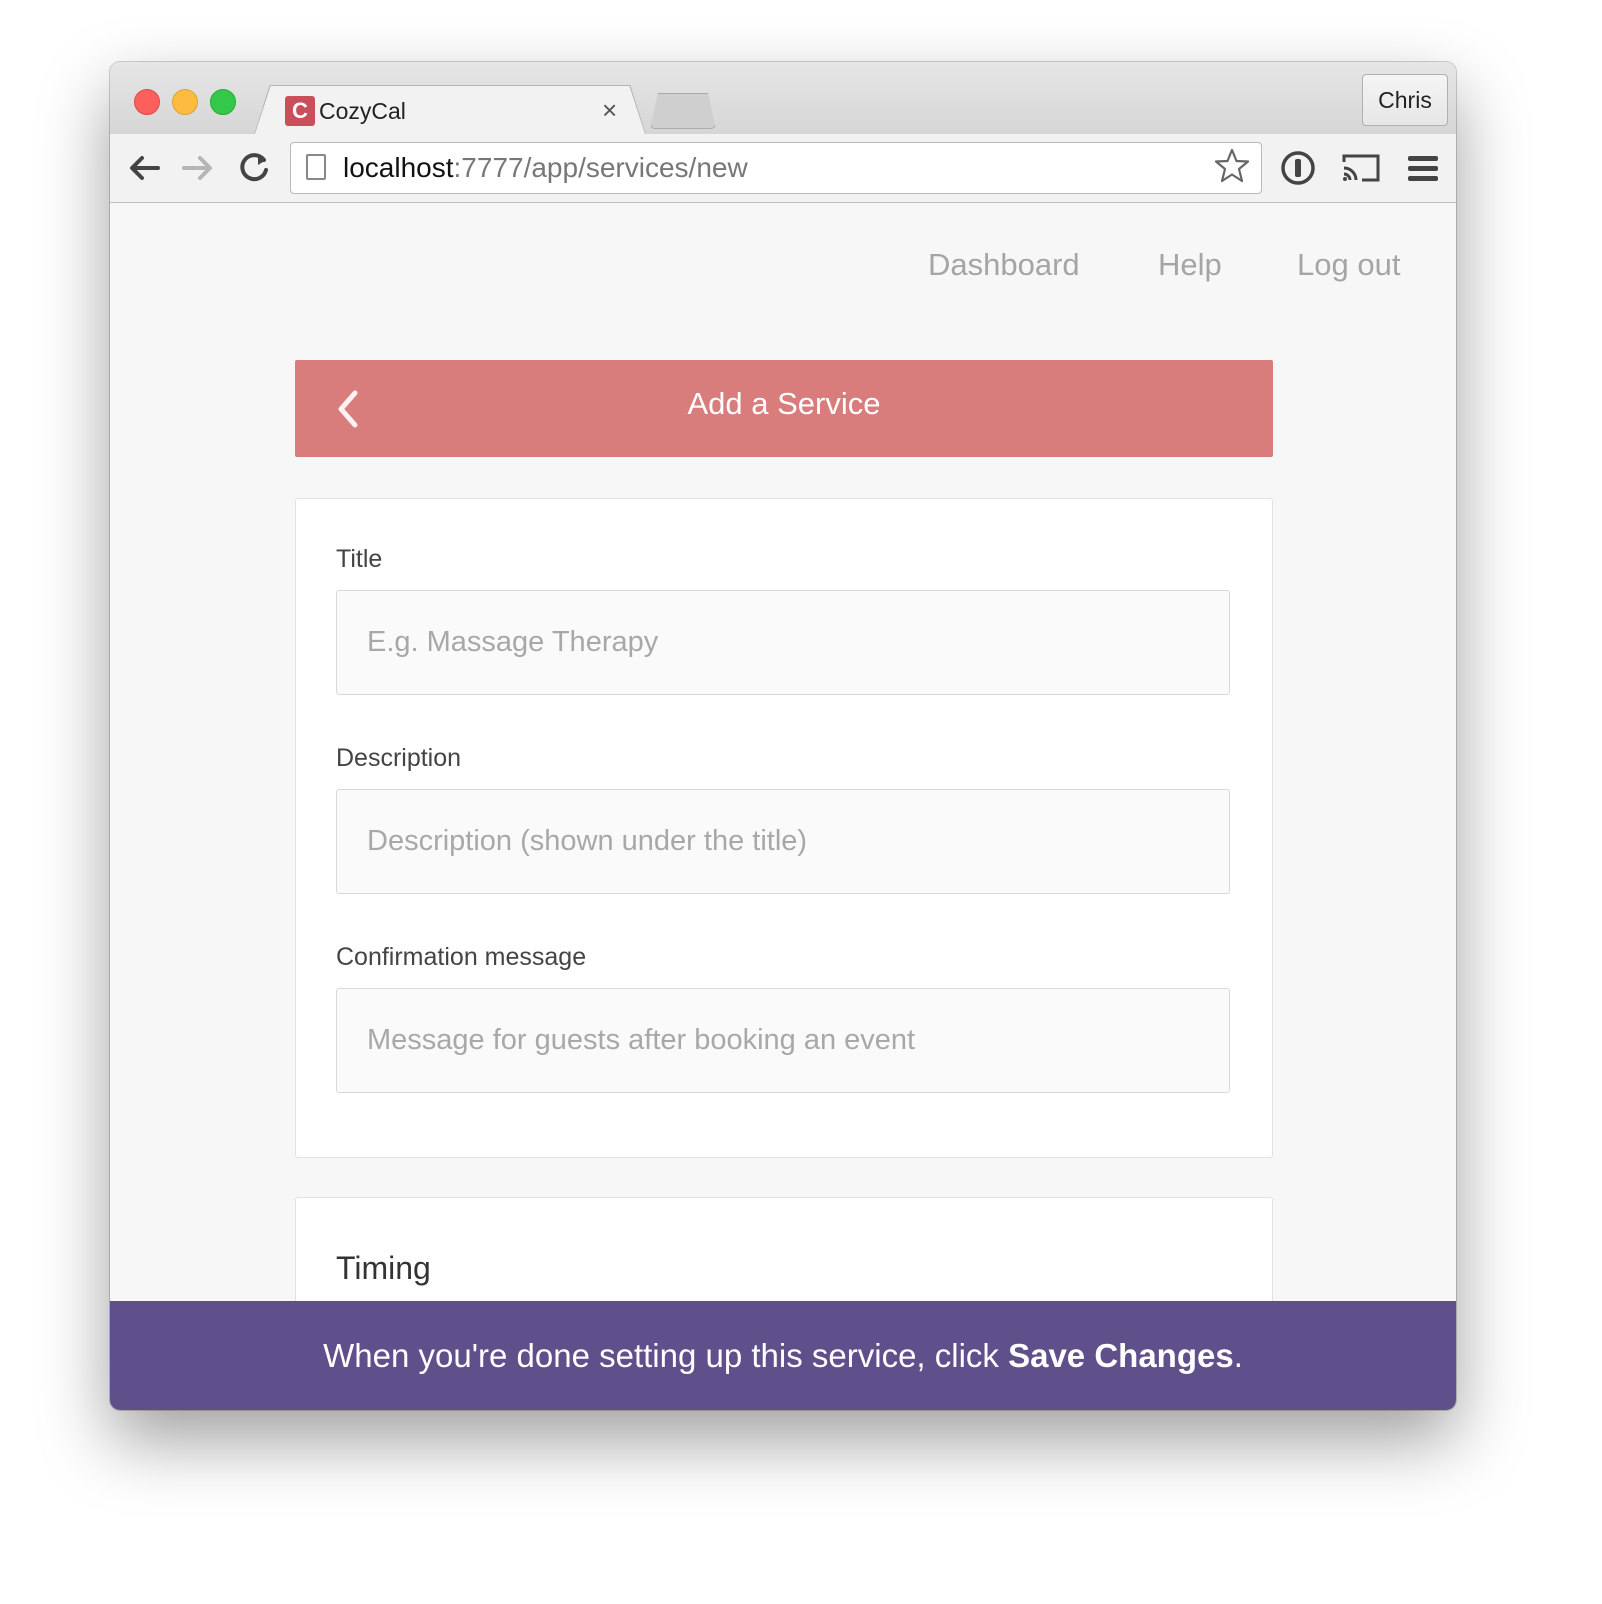 This screenshot has width=1602, height=1604. What do you see at coordinates (362, 111) in the screenshot?
I see `tab-title: CozyCal` at bounding box center [362, 111].